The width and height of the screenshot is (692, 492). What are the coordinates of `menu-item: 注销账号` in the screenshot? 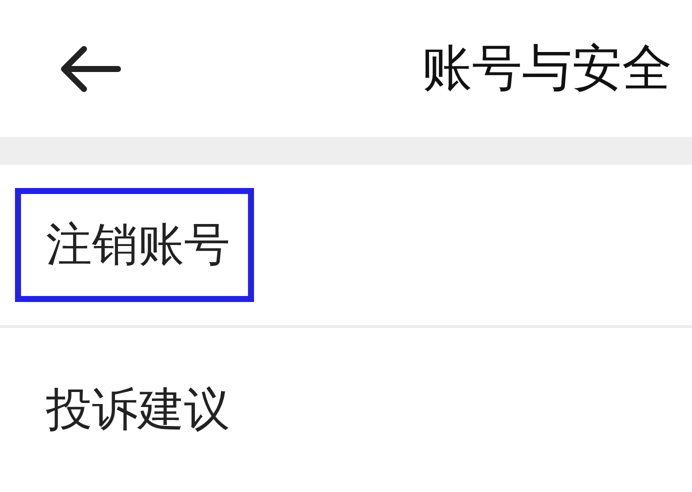 It's located at (134, 245).